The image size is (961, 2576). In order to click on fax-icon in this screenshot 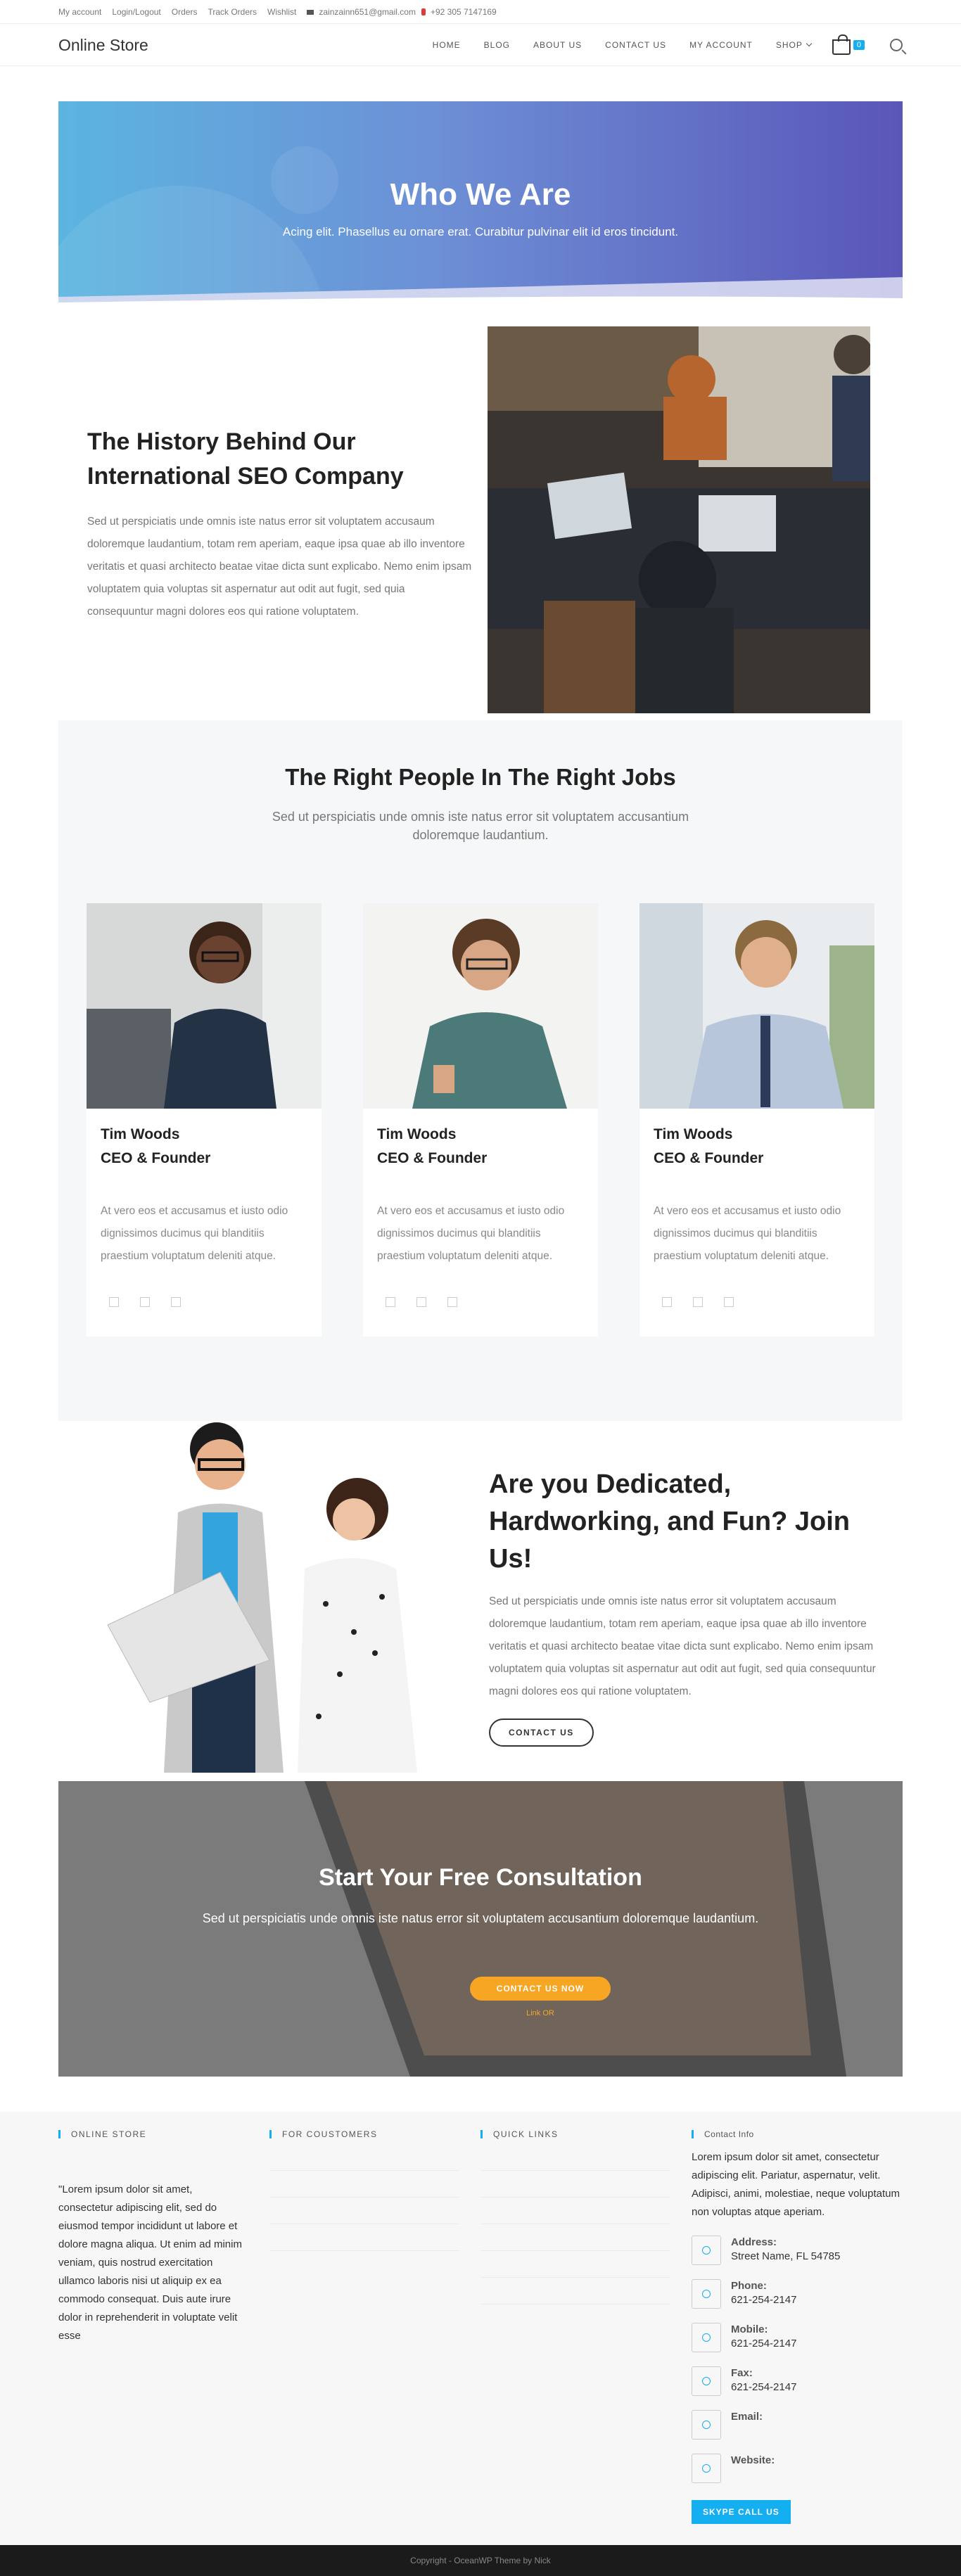, I will do `click(706, 2381)`.